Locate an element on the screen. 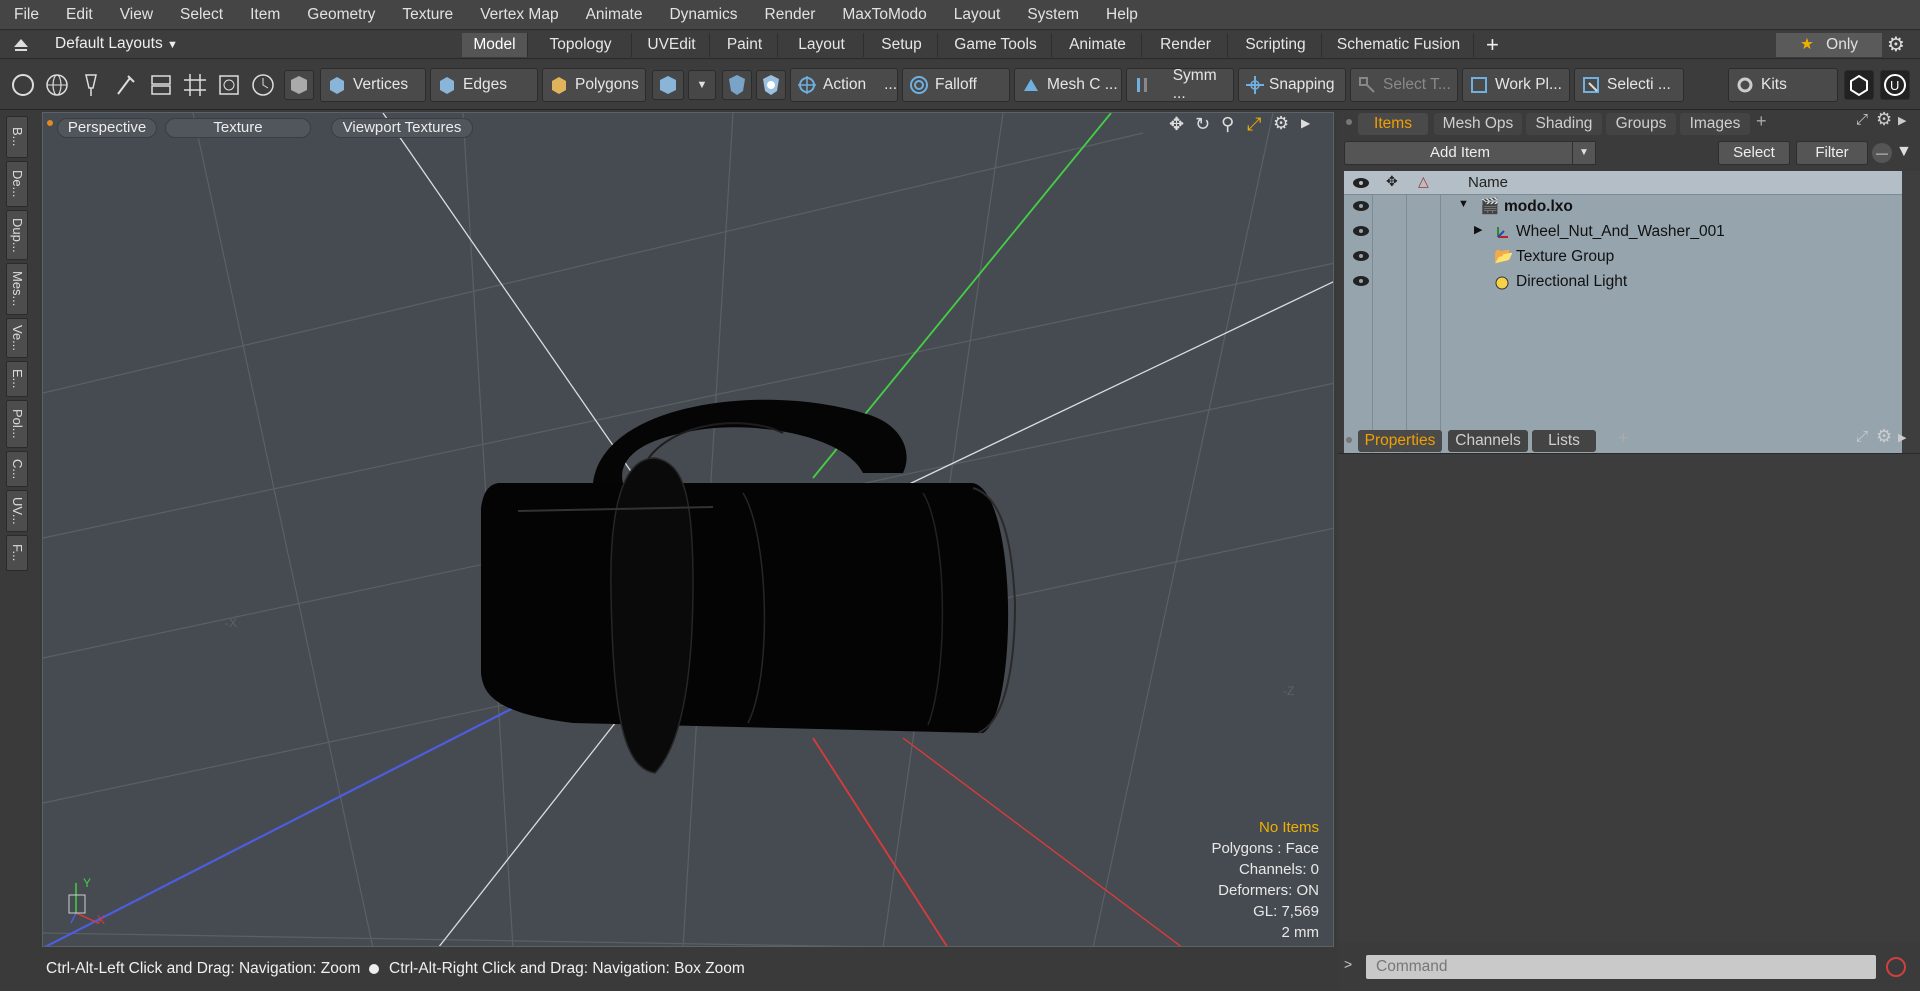 Image resolution: width=1920 pixels, height=991 pixels. funnel-icon: ▼ is located at coordinates (1904, 152).